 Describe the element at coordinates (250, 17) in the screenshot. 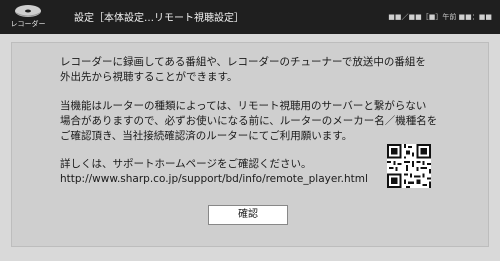

I see `header-bar: レコーダー 設定［本体設定…リモート視聴設定］ ■■／■■［■］午前 ■■：■■` at that location.